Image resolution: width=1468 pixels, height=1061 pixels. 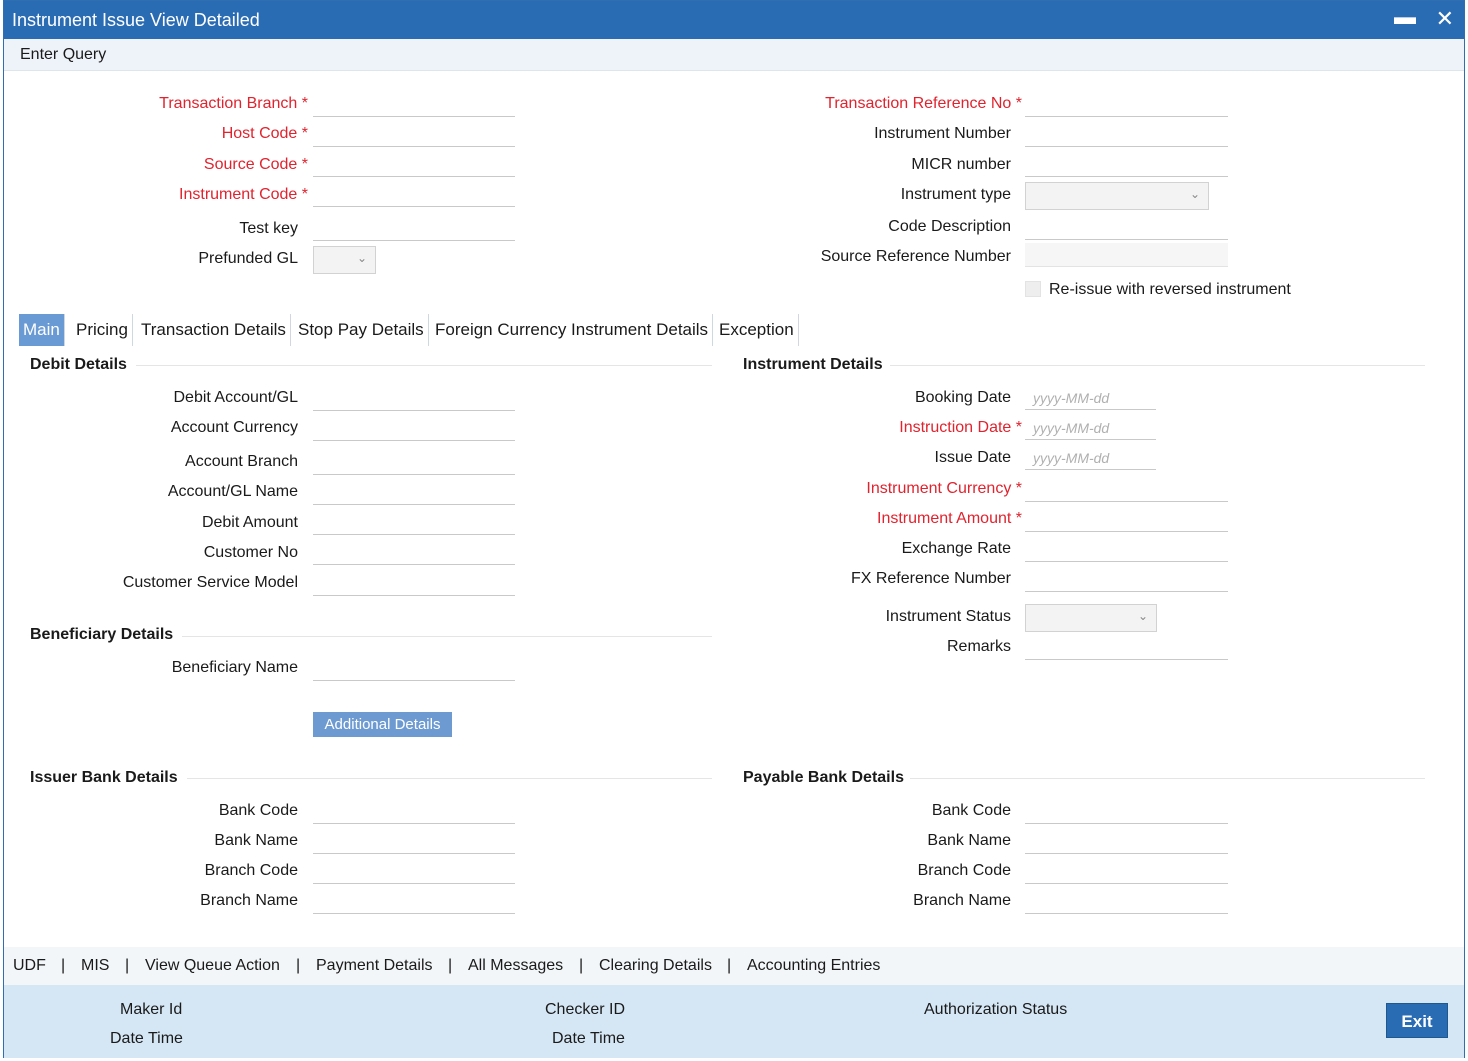 I want to click on test-key-input, so click(x=414, y=229).